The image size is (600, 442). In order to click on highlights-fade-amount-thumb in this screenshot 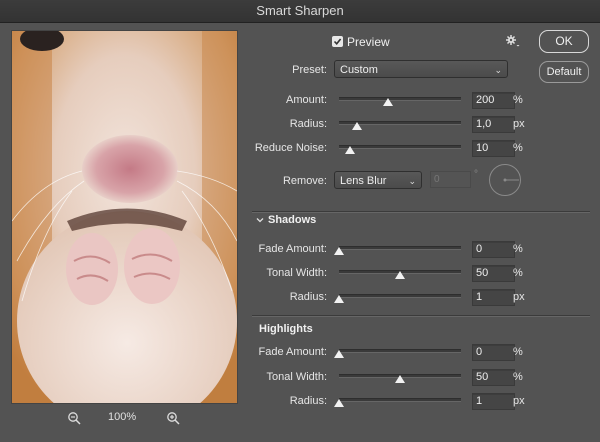, I will do `click(339, 354)`.